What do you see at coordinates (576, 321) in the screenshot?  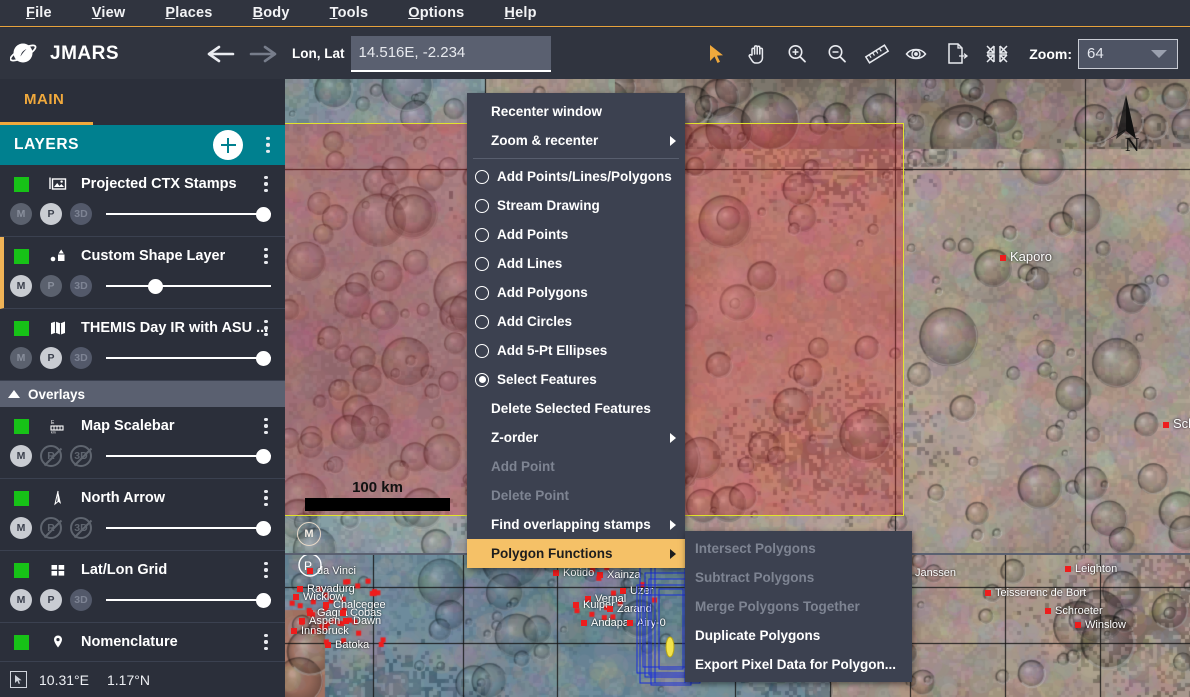 I see `menu-item-add-circles: Add Circles` at bounding box center [576, 321].